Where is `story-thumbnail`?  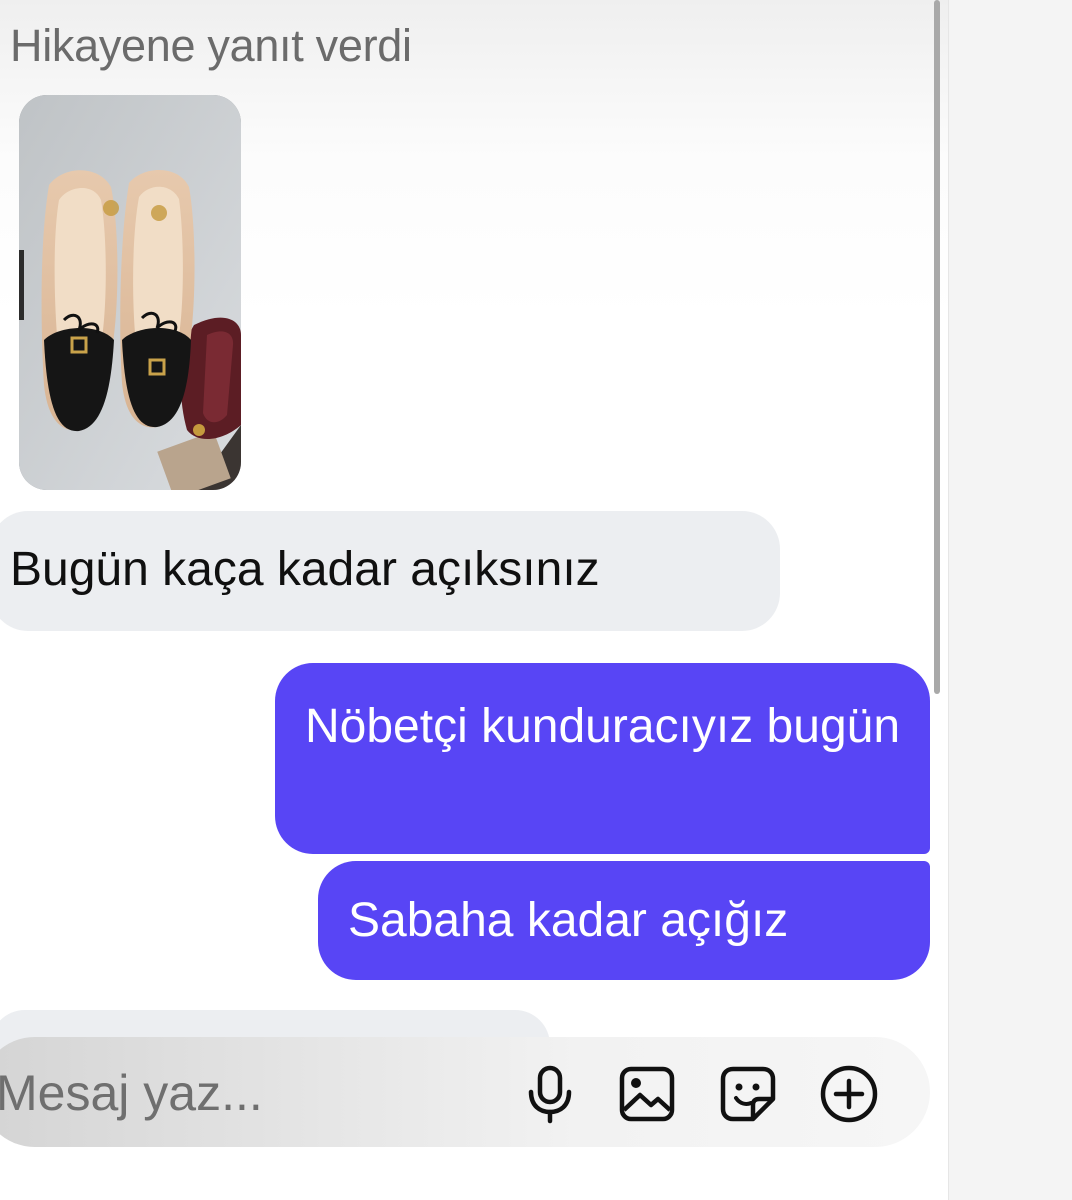
story-thumbnail is located at coordinates (130, 292).